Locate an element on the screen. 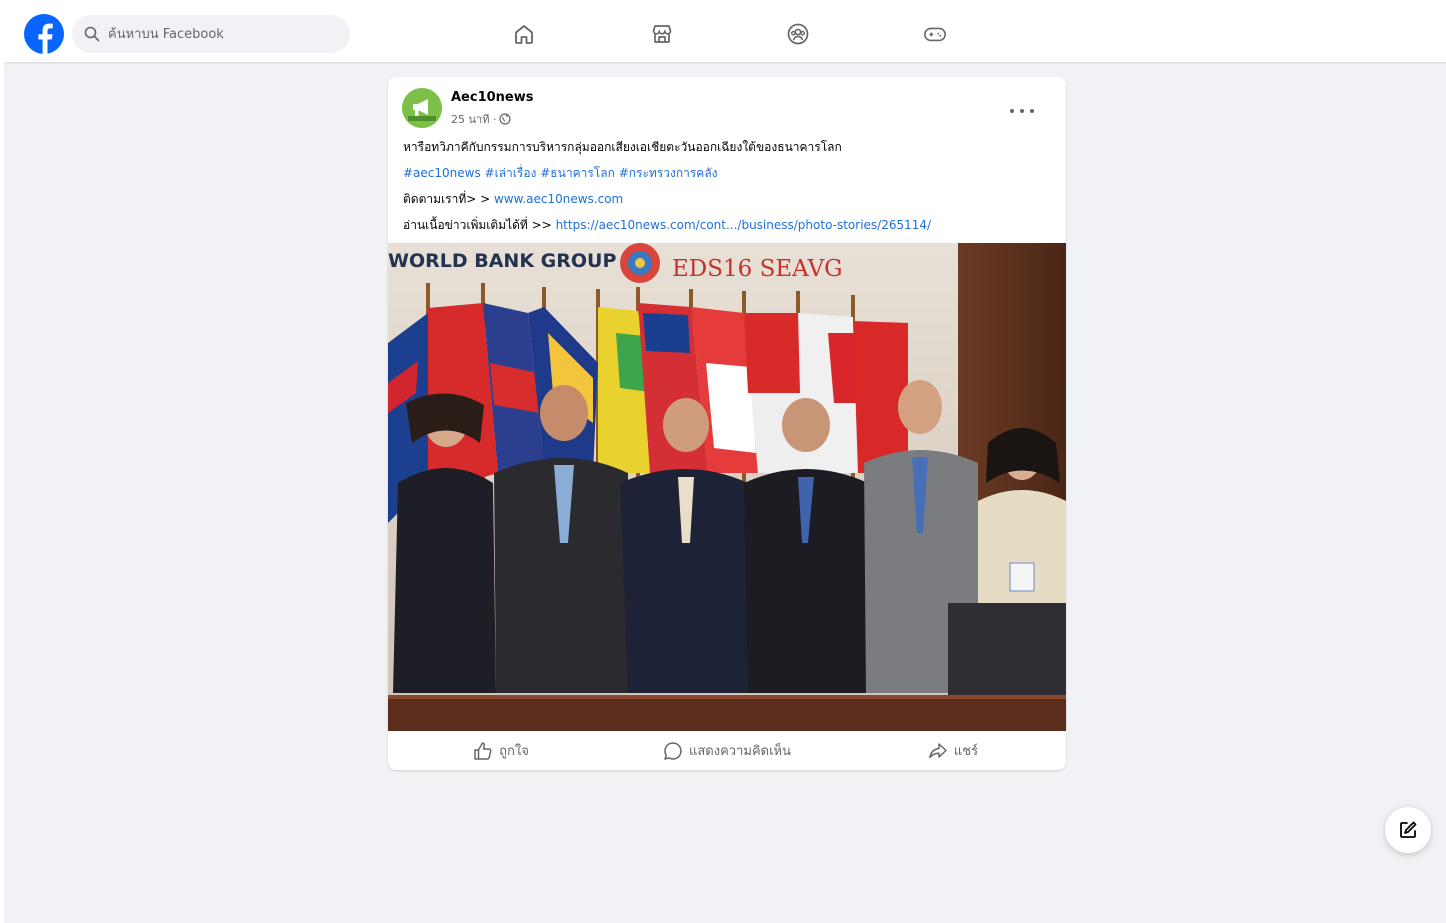 The width and height of the screenshot is (1446, 923). share-button: แชร์ is located at coordinates (953, 750).